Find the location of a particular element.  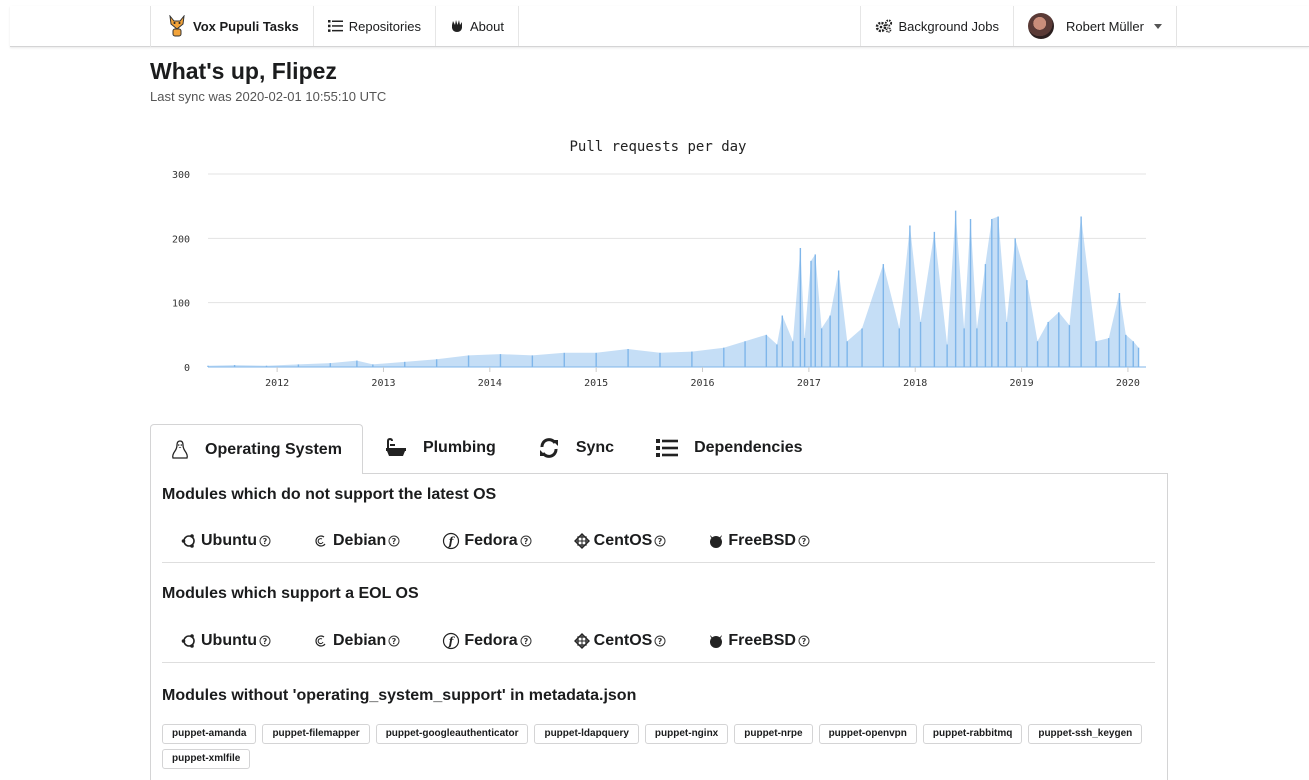

brand-label: Vox Pupuli Tasks is located at coordinates (246, 26).